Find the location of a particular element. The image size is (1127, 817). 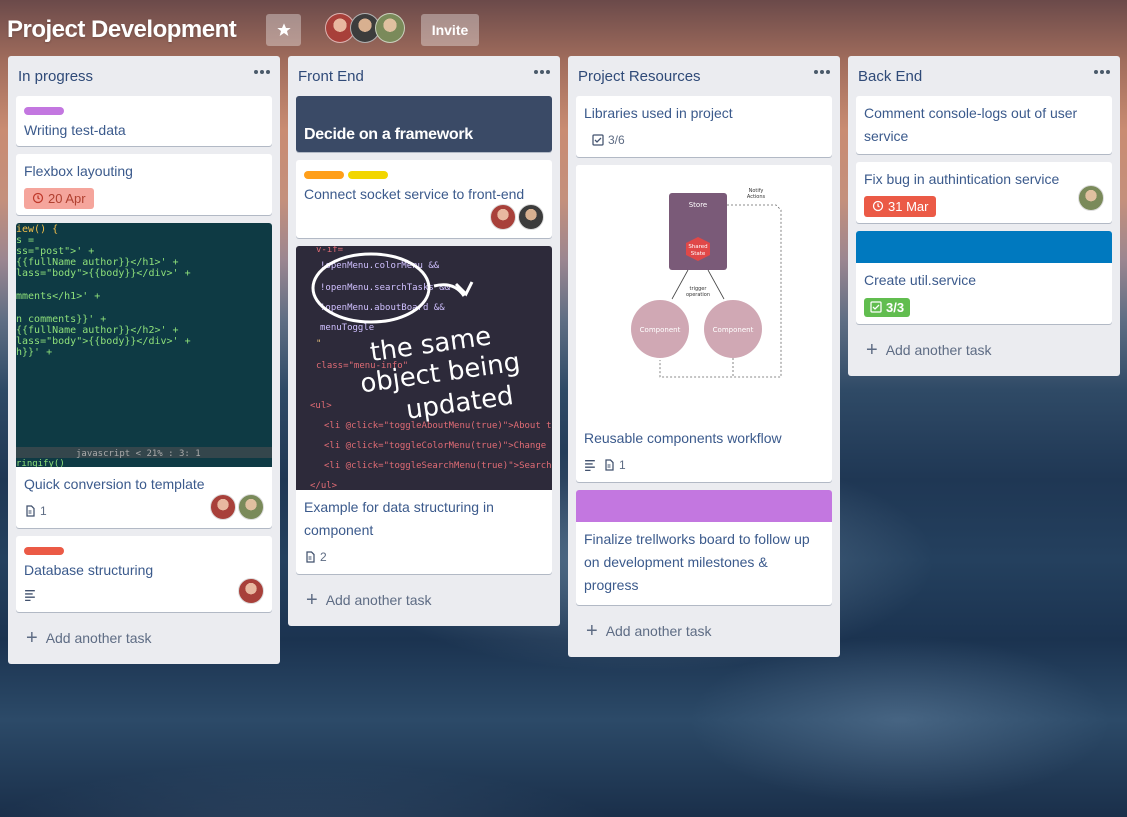

card: Comment console-logs out of user service is located at coordinates (984, 125).